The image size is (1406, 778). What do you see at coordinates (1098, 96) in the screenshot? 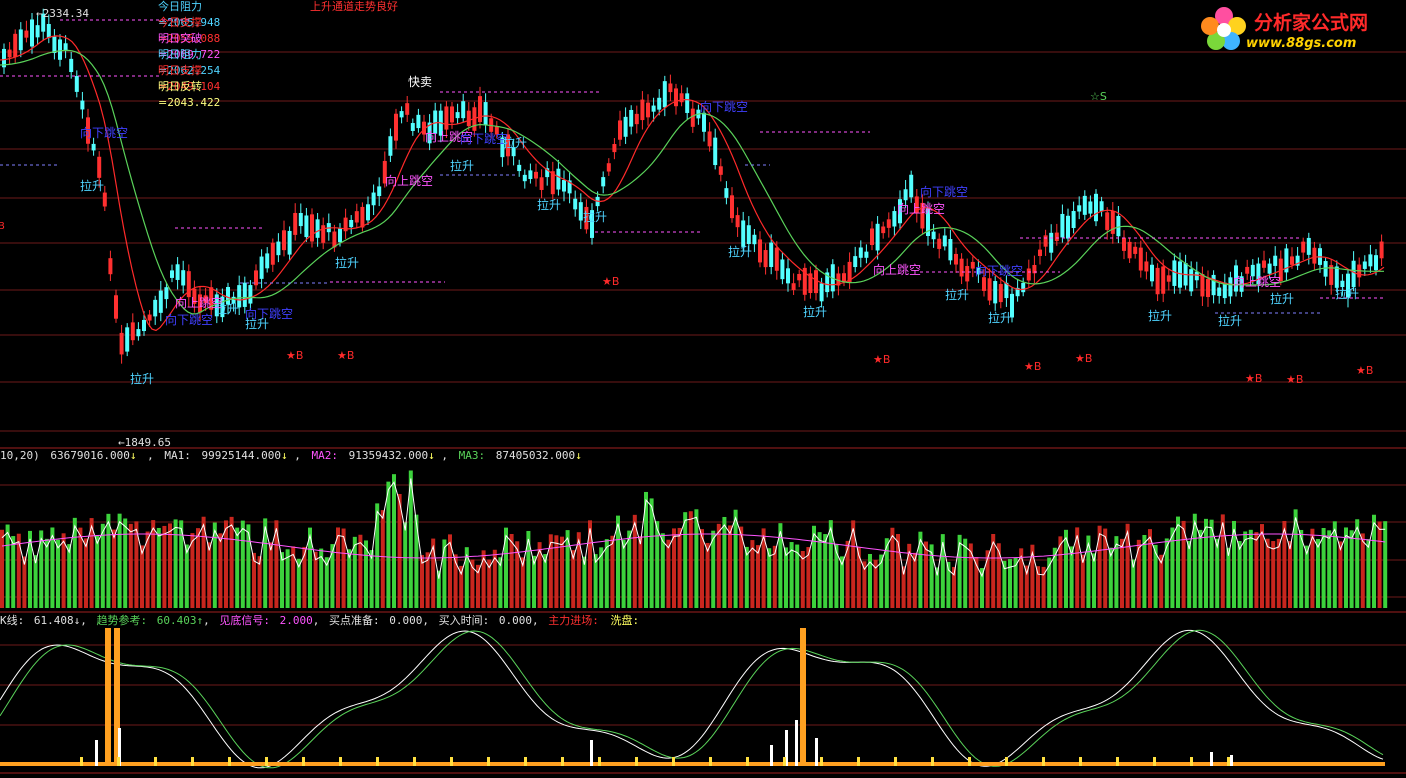
I see `sell-star-label: ☆S` at bounding box center [1098, 96].